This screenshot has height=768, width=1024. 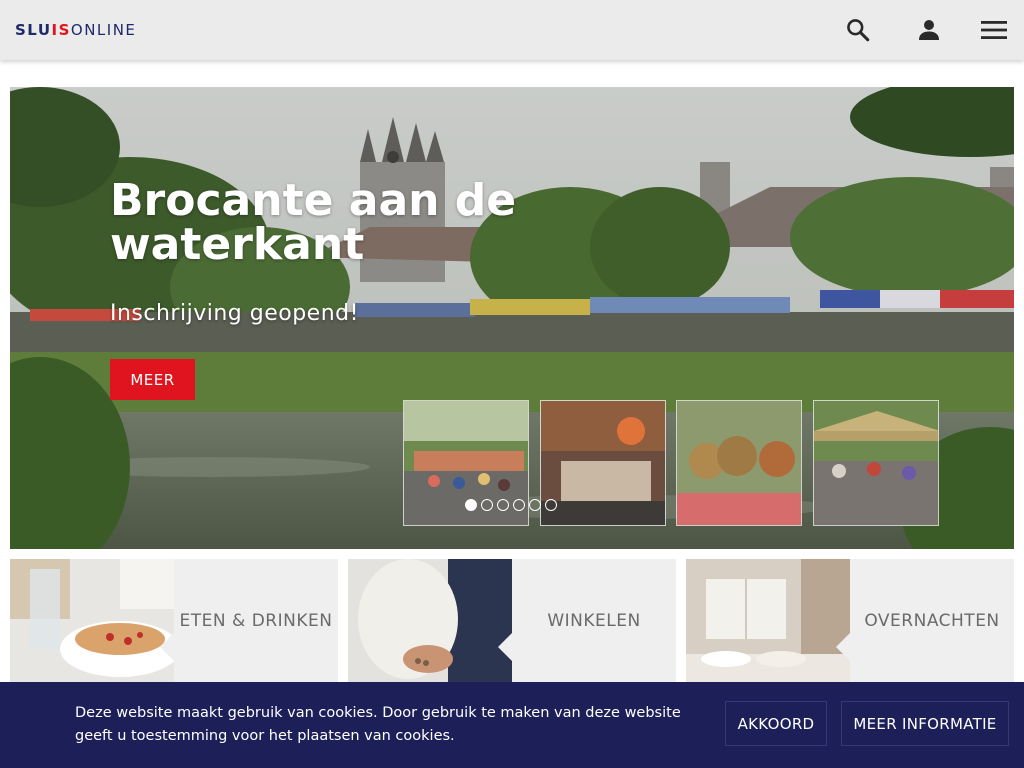 I want to click on menu-button, so click(x=994, y=30).